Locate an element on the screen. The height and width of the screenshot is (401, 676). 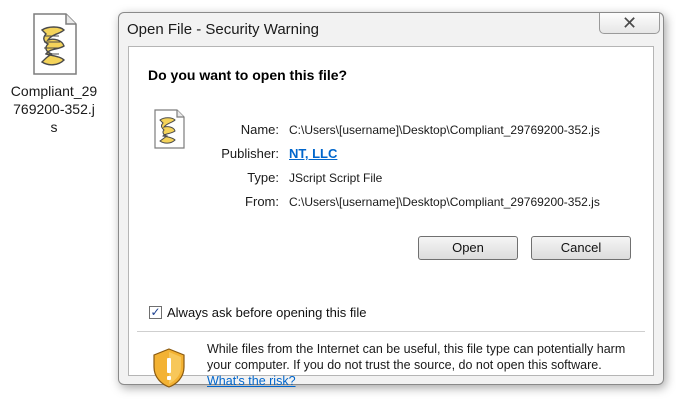
whats-the-risk-link: What's the risk? is located at coordinates (251, 381).